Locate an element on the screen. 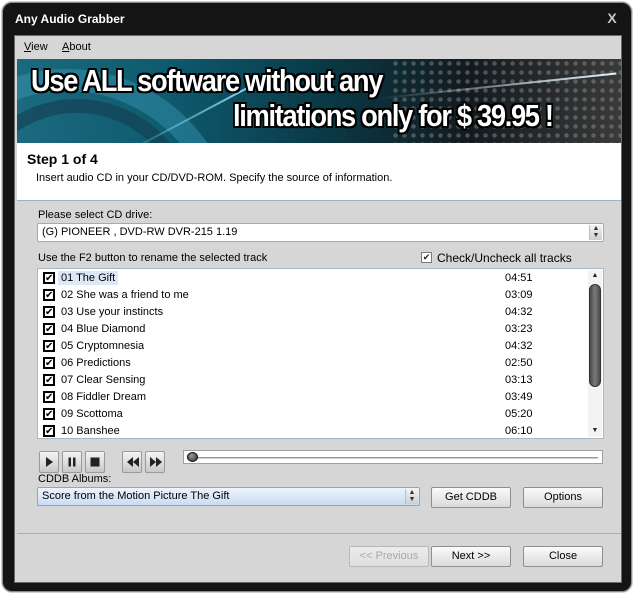 The image size is (634, 594). track-duration: 02:50 is located at coordinates (519, 363).